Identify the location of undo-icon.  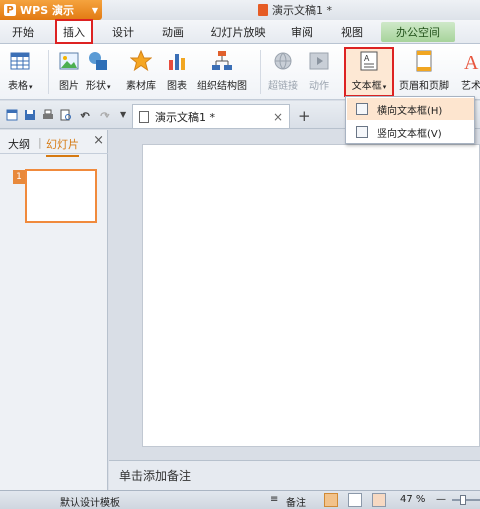
(86, 115).